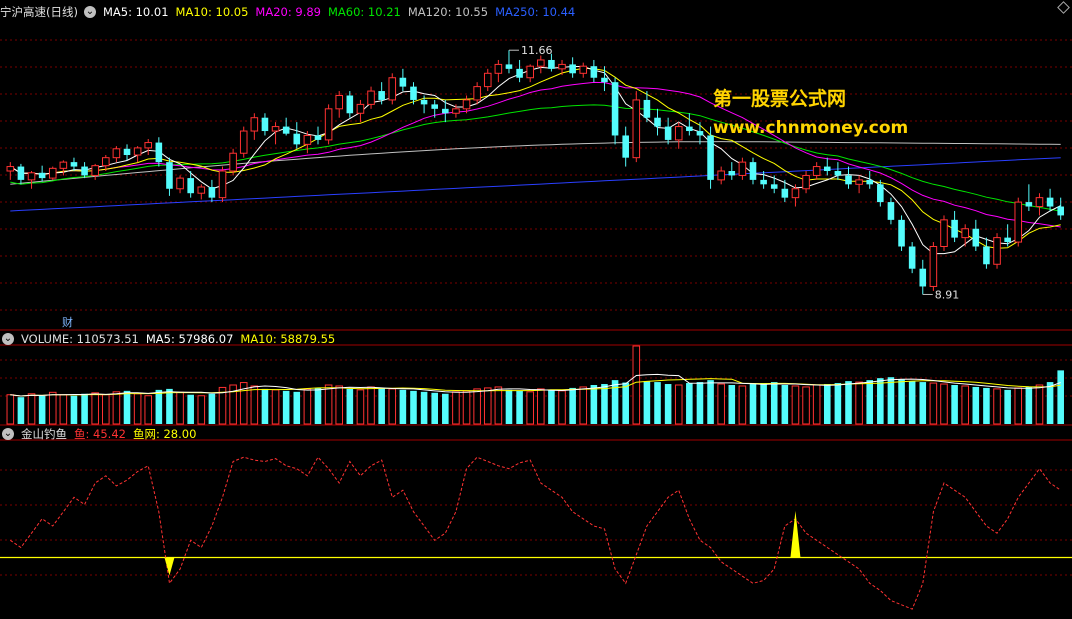  Describe the element at coordinates (535, 12) in the screenshot. I see `ma250-label: MA250: 10.44` at that location.